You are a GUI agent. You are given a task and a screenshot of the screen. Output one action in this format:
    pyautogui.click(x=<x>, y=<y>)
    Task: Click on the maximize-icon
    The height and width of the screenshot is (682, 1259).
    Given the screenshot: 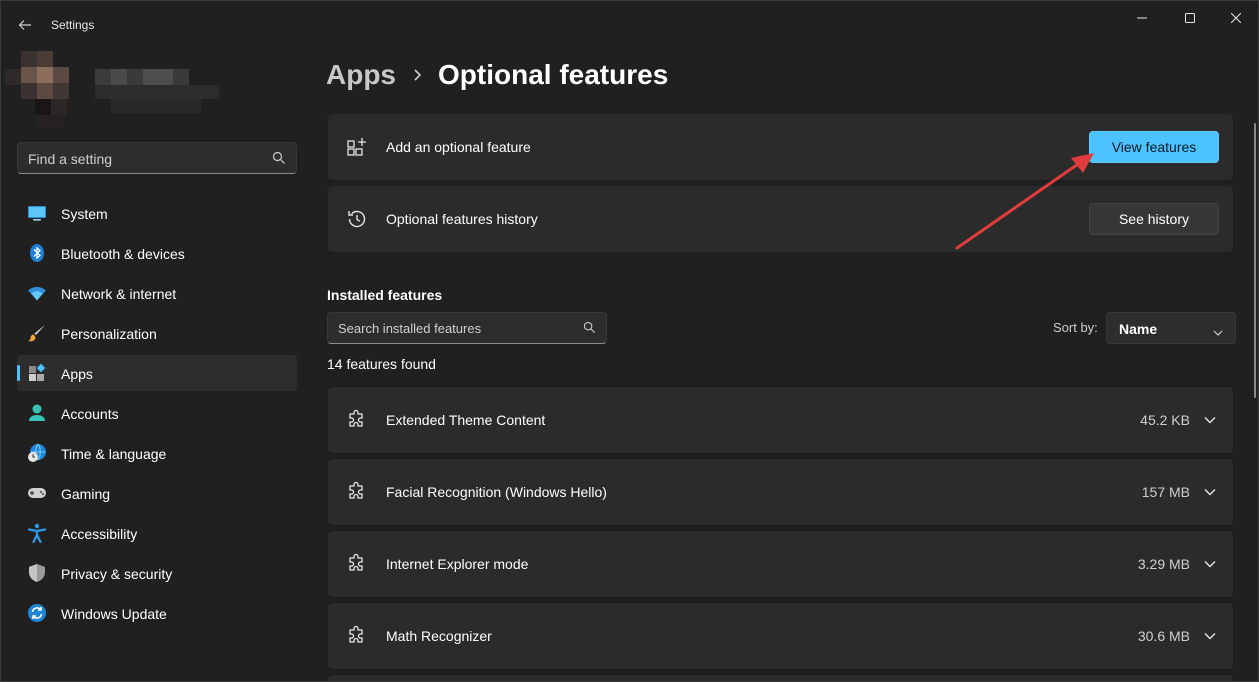 What is the action you would take?
    pyautogui.click(x=1190, y=18)
    